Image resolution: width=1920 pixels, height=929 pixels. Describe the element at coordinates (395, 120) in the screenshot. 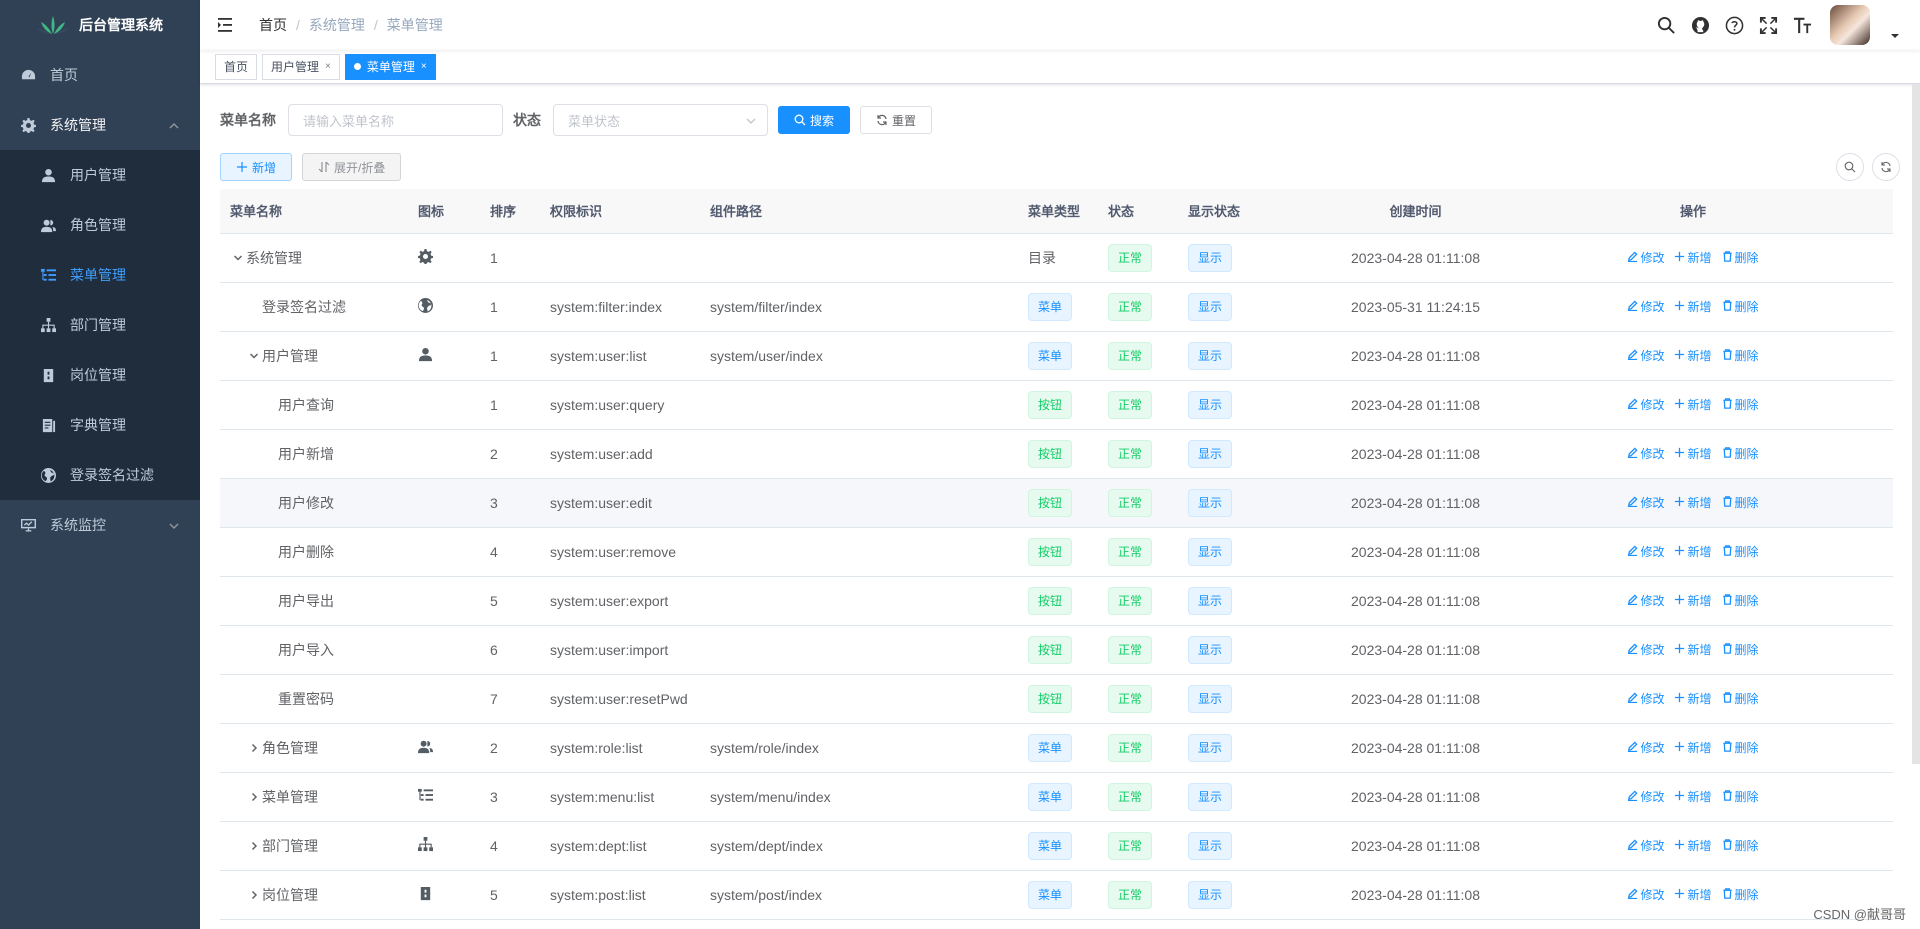

I see `menu-name-input: 请输入菜单名称` at that location.